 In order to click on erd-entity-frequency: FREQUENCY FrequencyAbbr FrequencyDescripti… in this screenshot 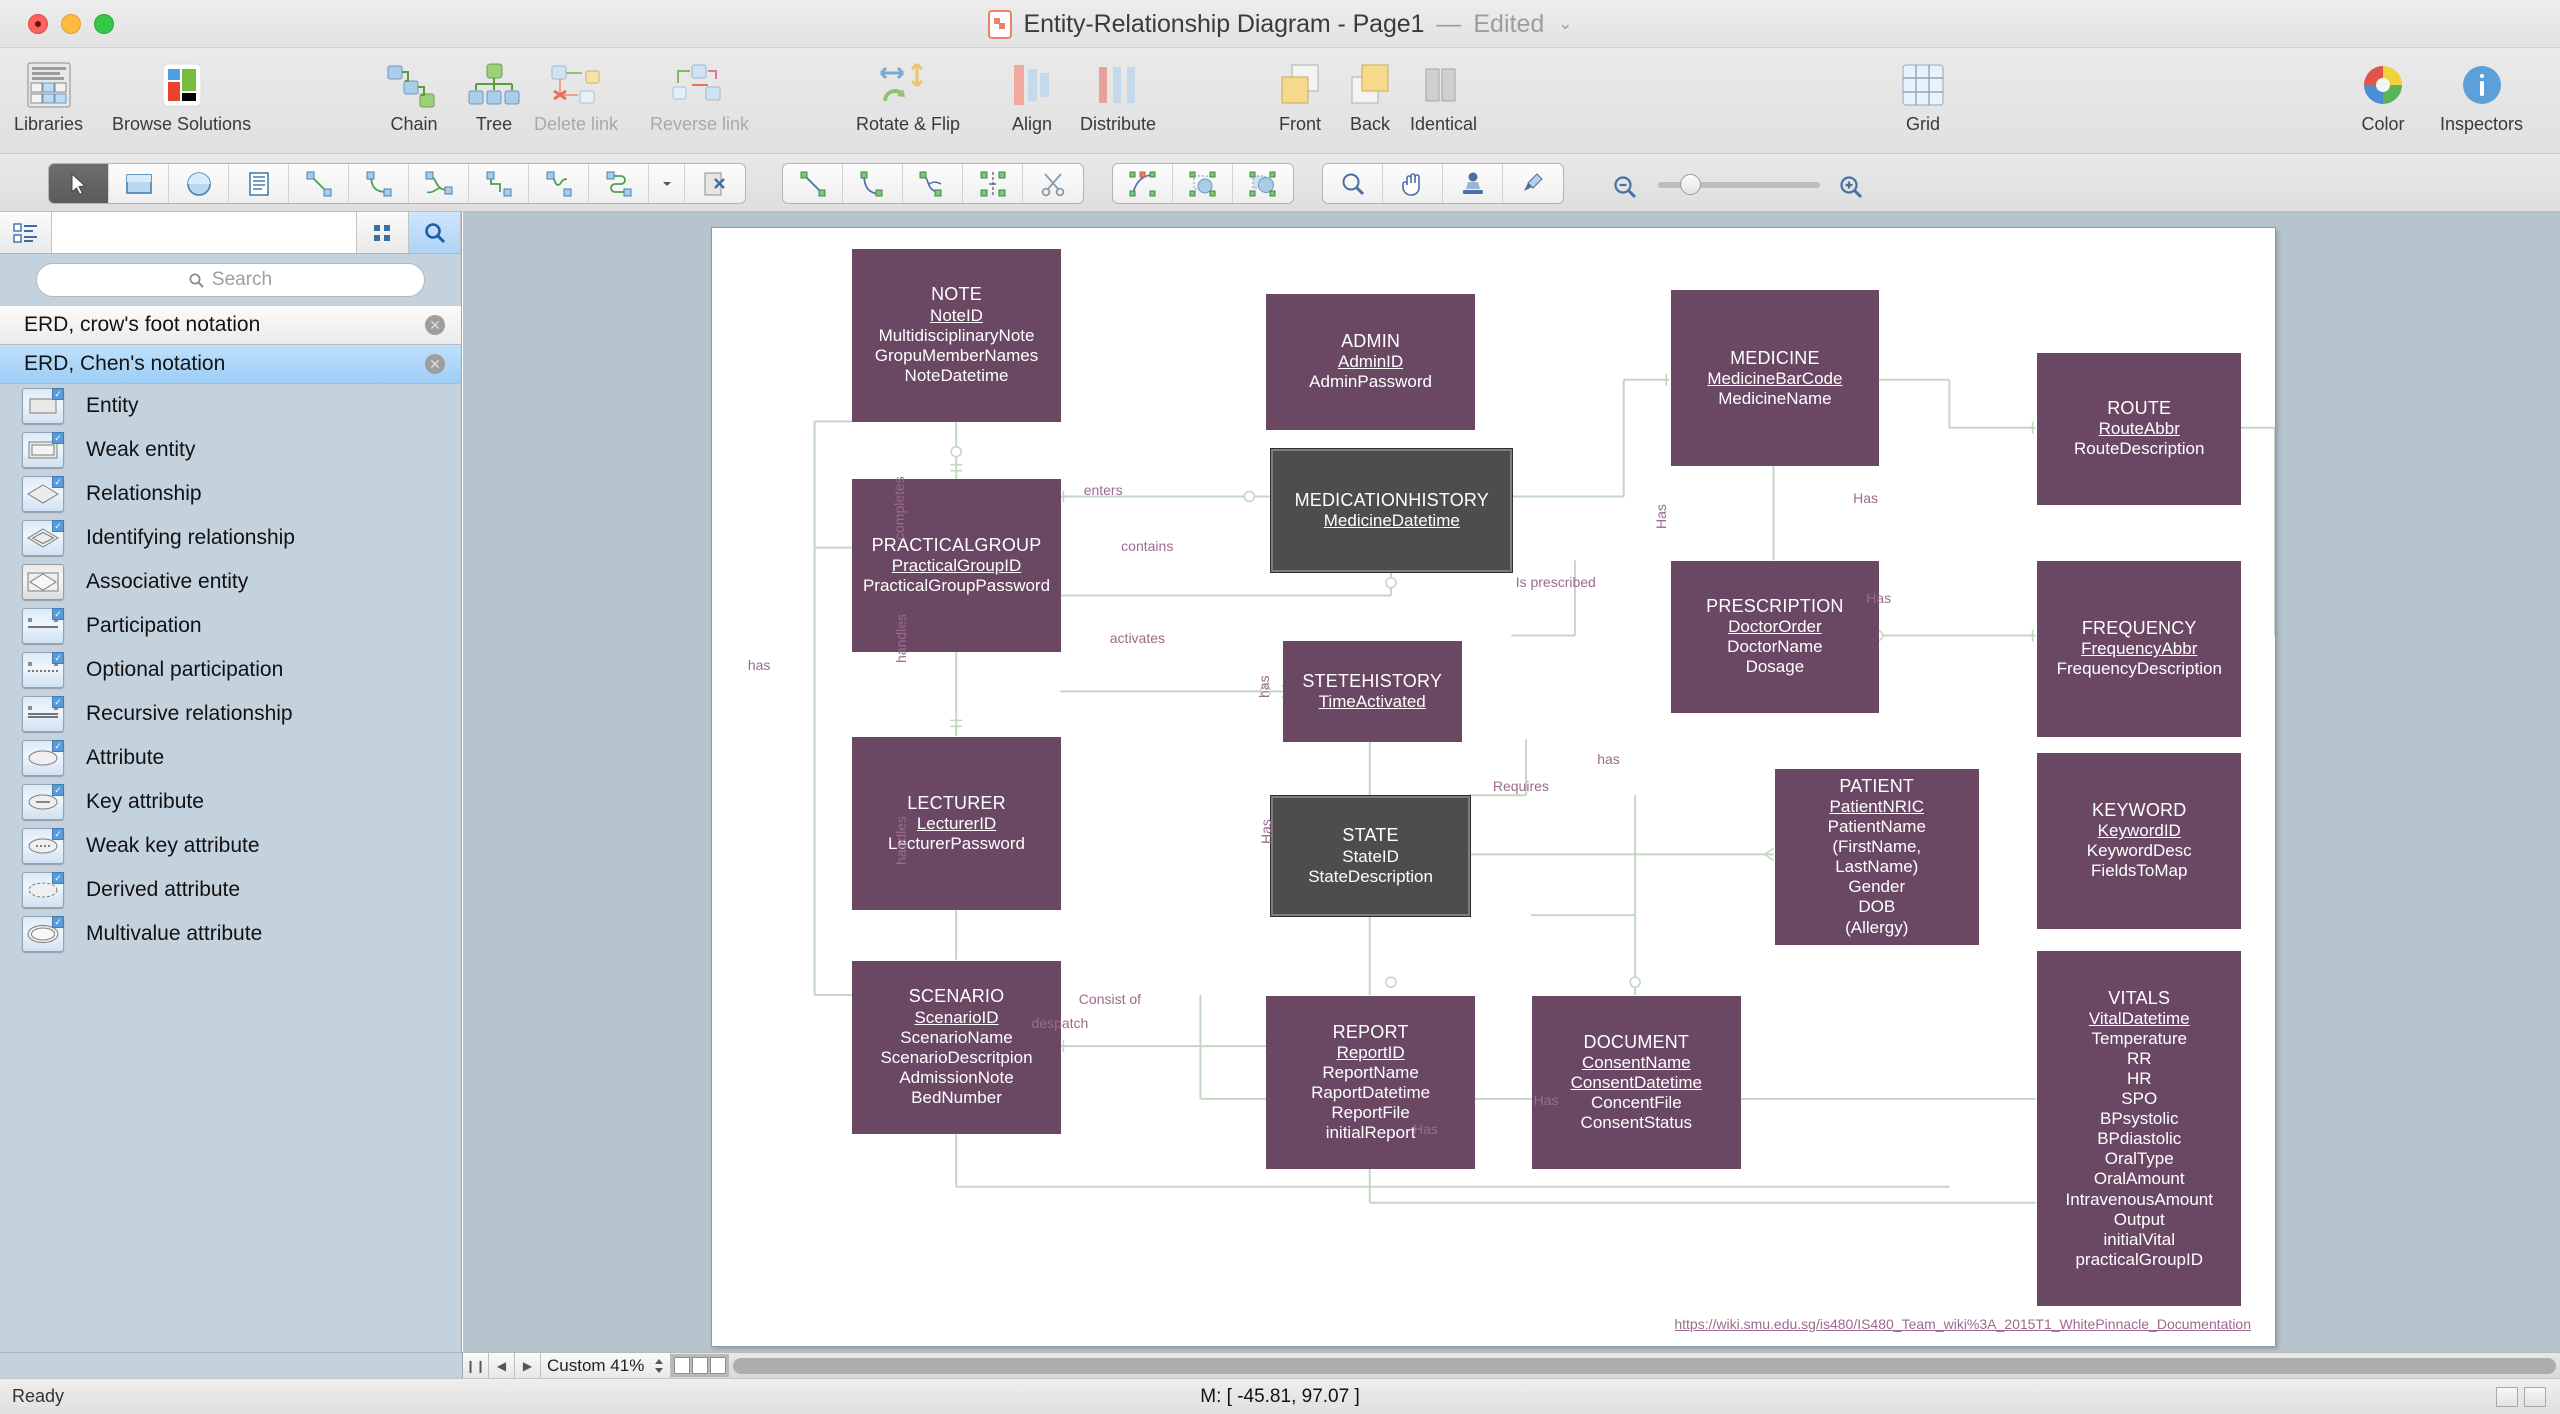, I will do `click(2139, 648)`.